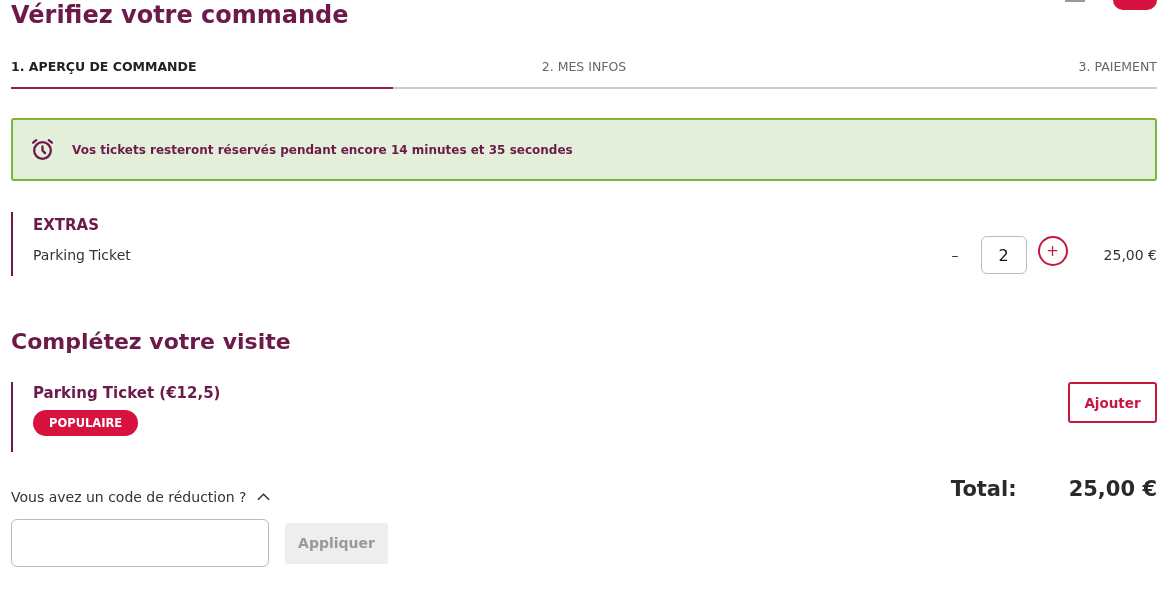 This screenshot has width=1169, height=591. I want to click on avatar, so click(1135, 5).